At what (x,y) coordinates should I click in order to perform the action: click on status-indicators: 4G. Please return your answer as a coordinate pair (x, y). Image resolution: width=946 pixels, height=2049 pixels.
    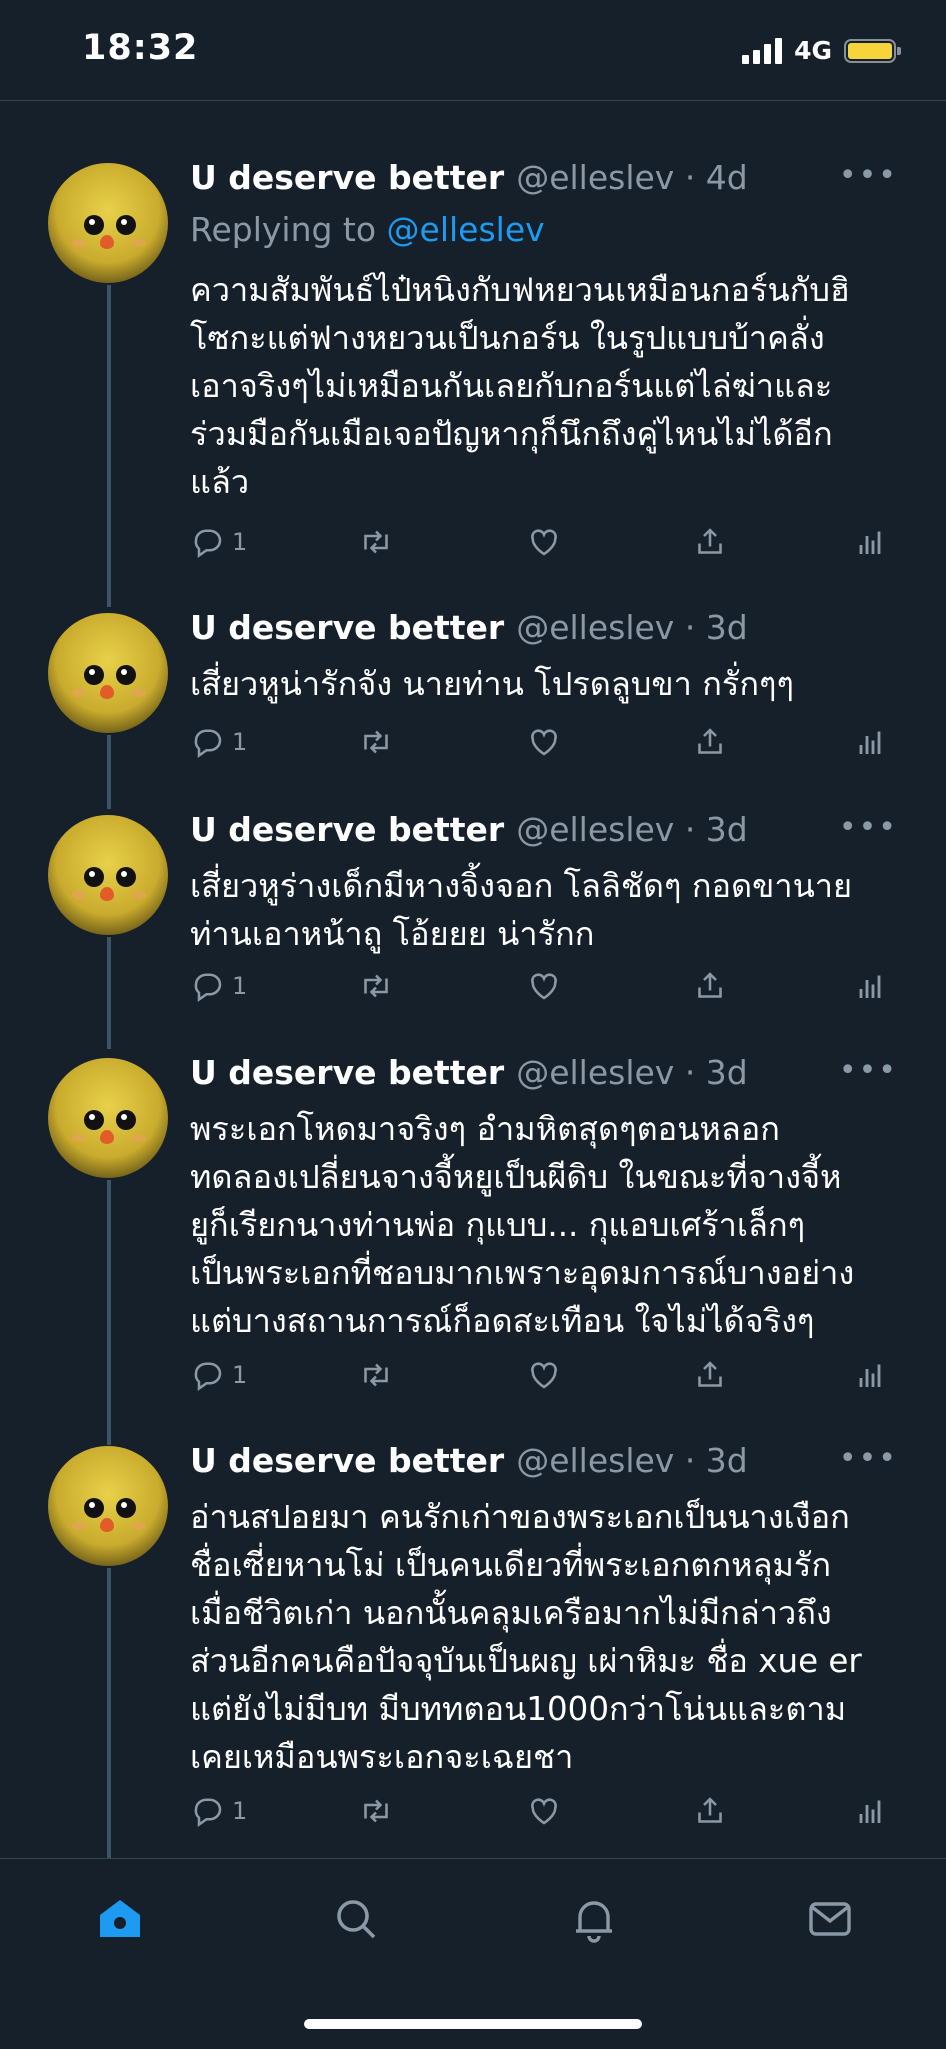
    Looking at the image, I should click on (821, 50).